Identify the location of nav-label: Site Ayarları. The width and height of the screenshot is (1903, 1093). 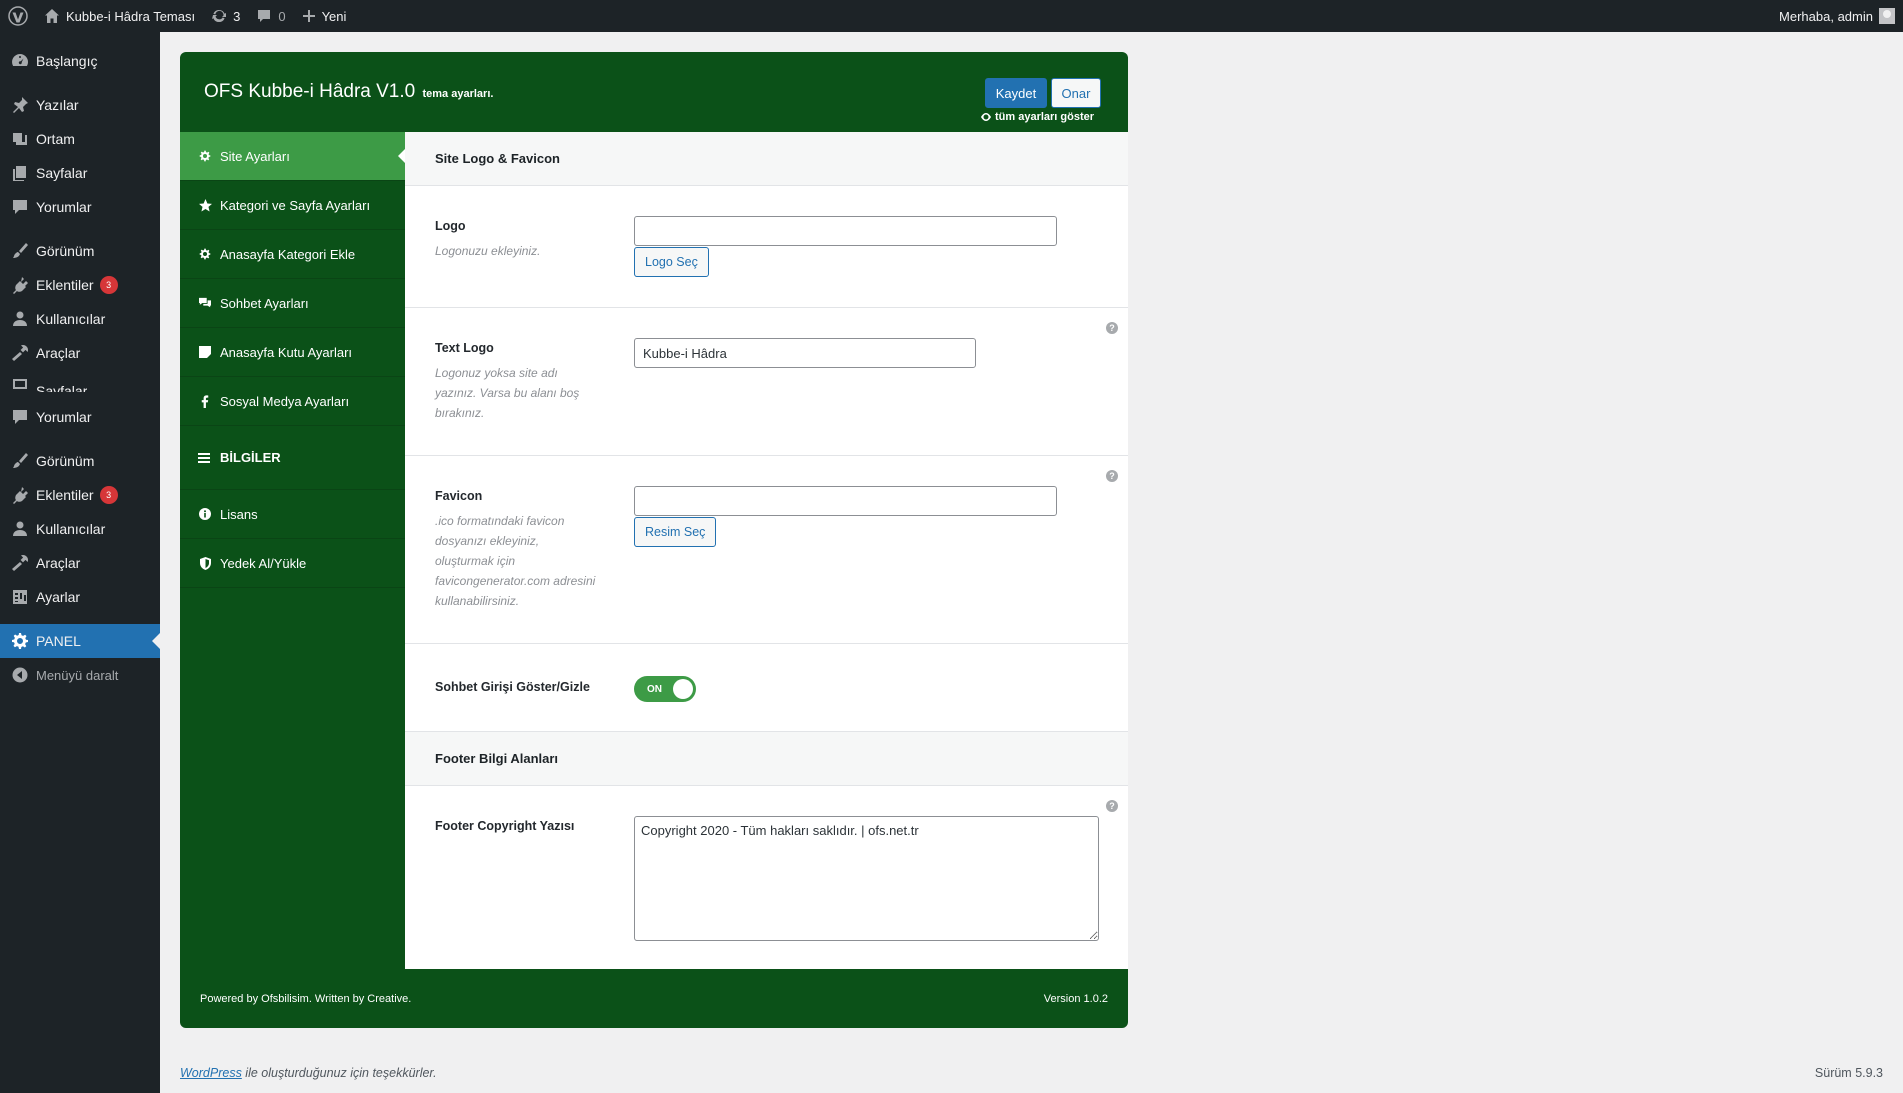
(255, 156).